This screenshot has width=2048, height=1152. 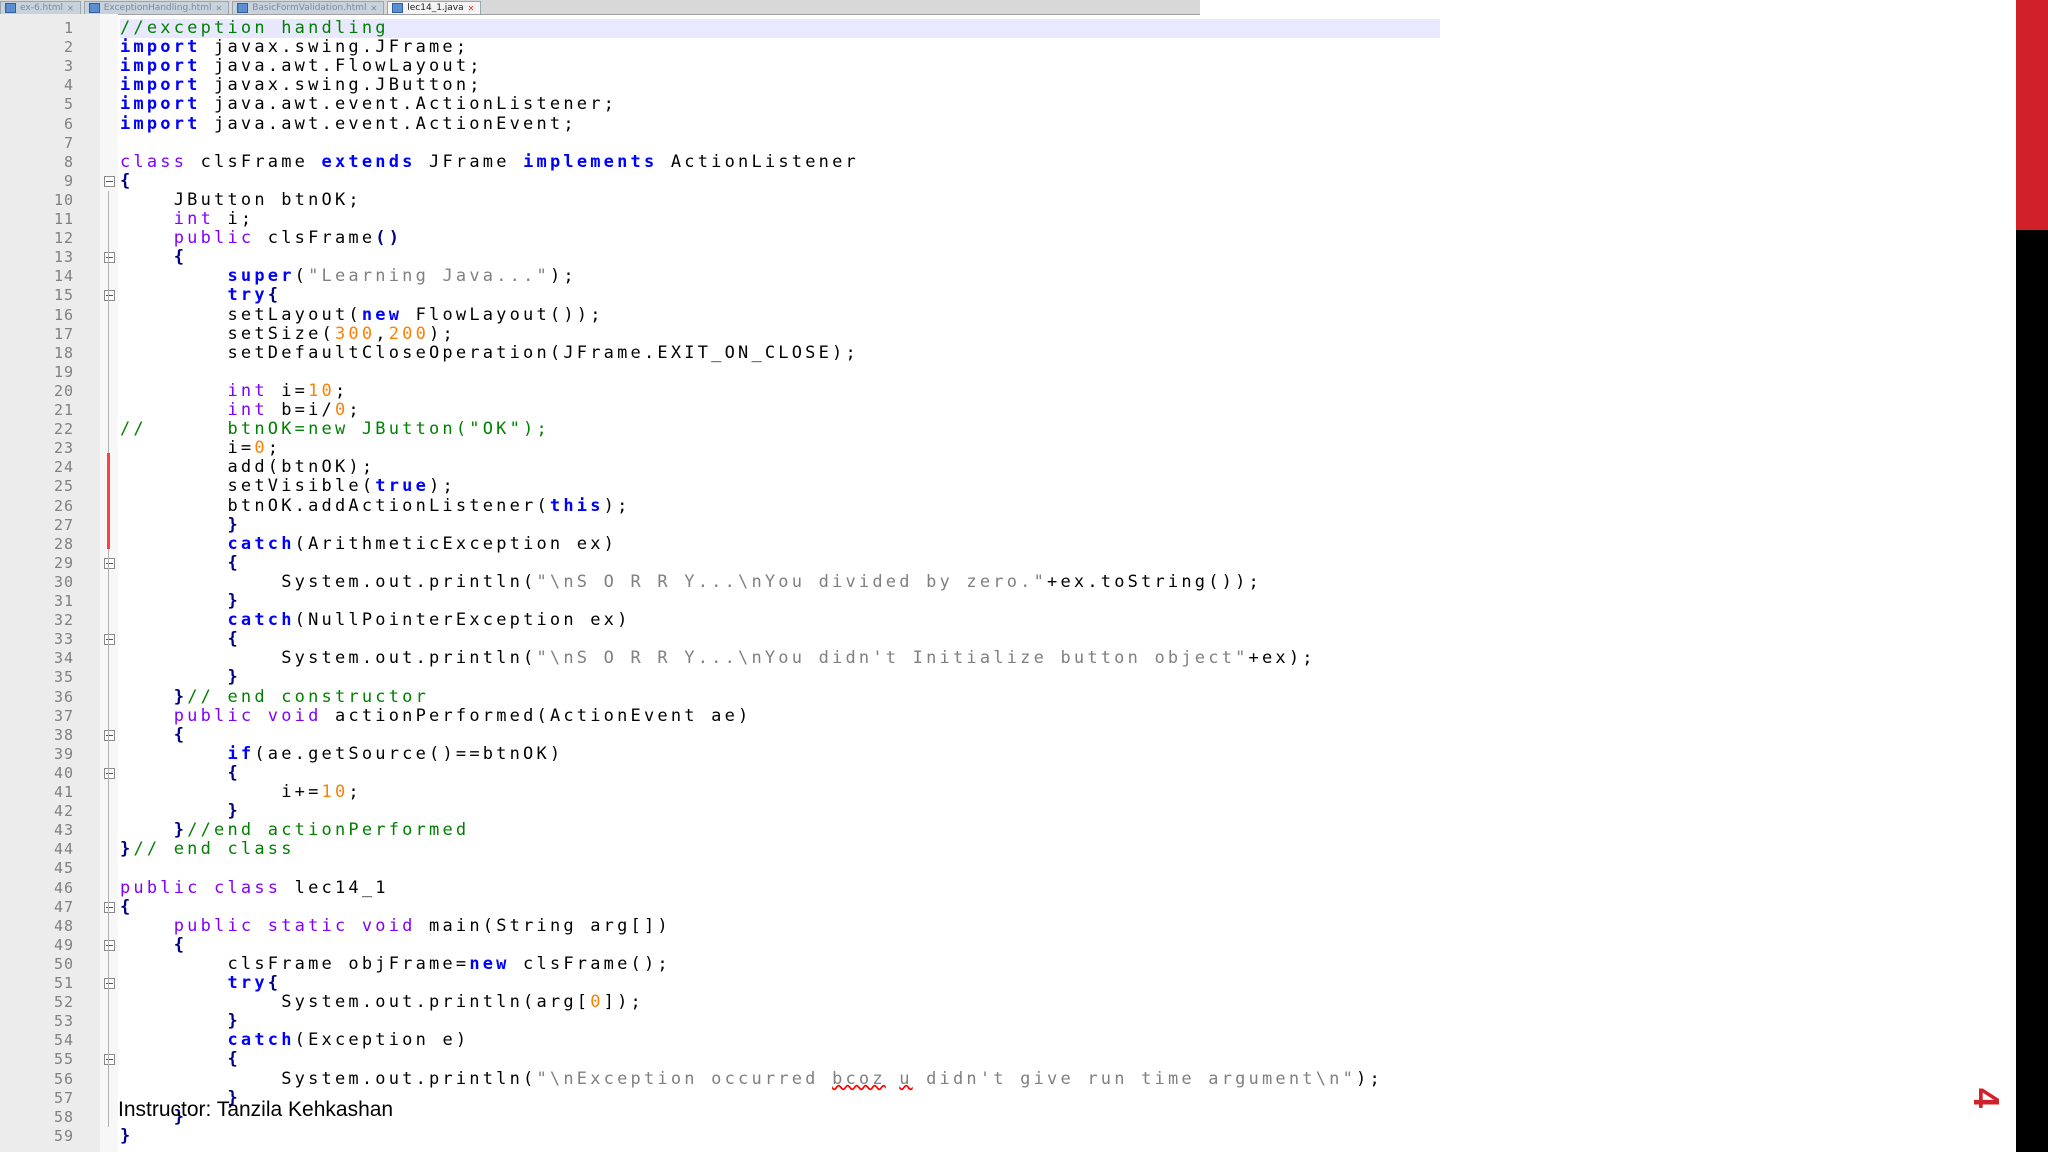 I want to click on code-line: public class lec14_1, so click(x=780, y=888).